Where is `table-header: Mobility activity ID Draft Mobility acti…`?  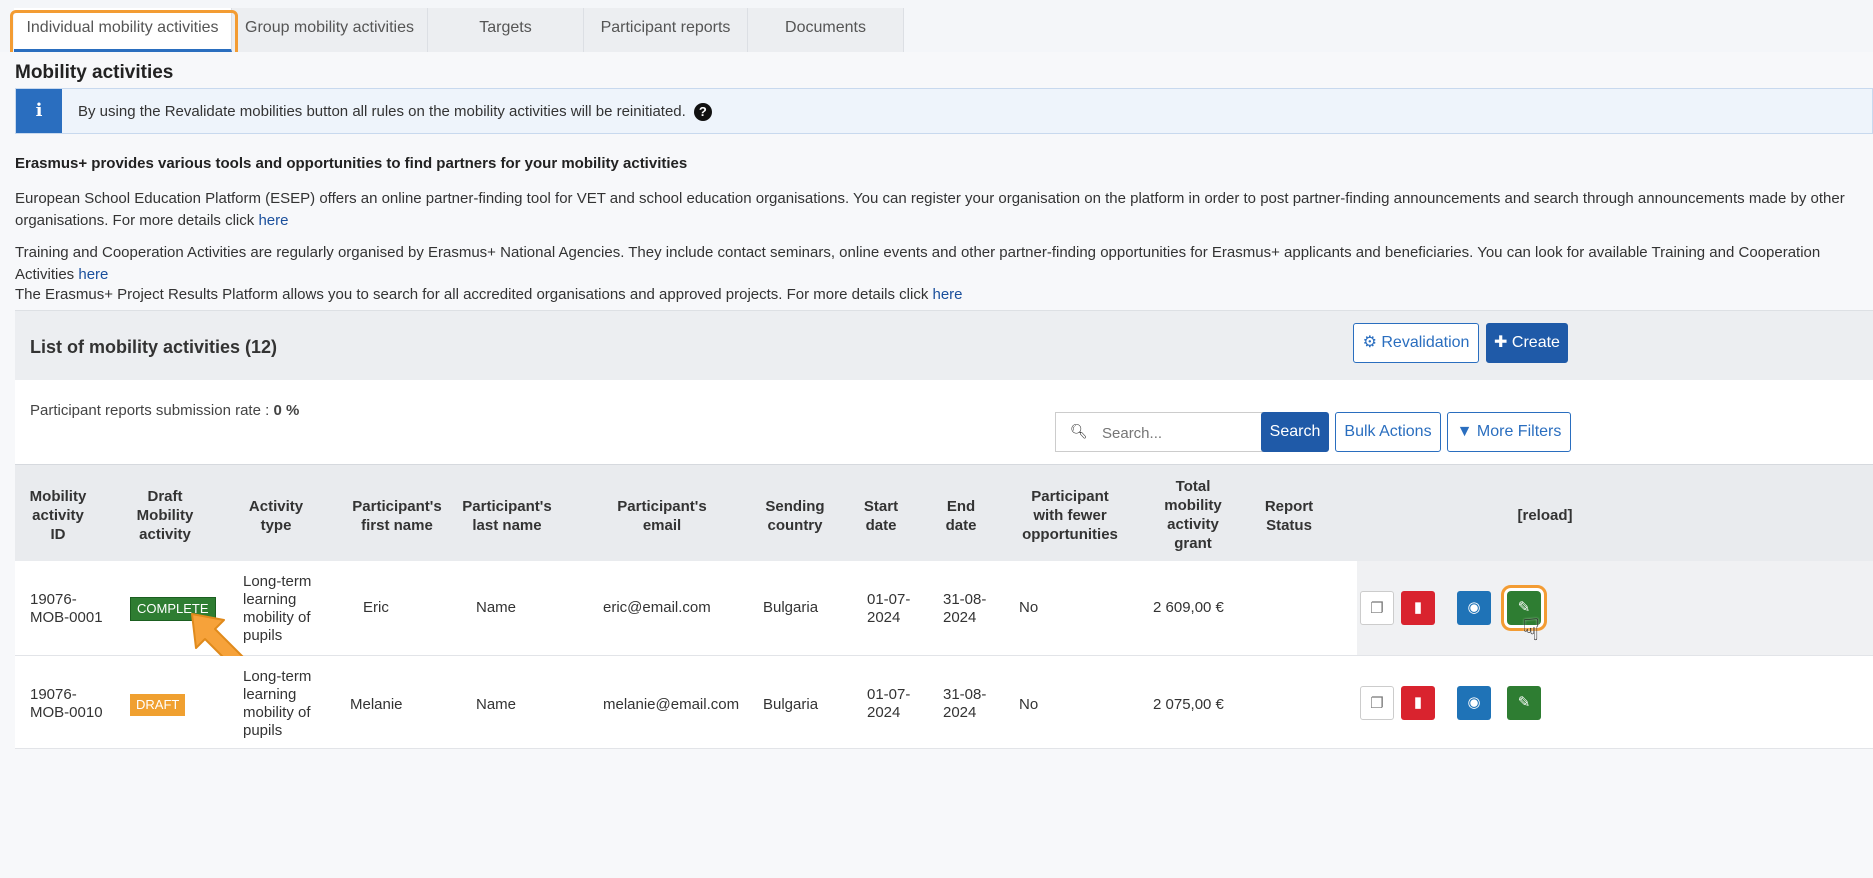
table-header: Mobility activity ID Draft Mobility acti… is located at coordinates (944, 512).